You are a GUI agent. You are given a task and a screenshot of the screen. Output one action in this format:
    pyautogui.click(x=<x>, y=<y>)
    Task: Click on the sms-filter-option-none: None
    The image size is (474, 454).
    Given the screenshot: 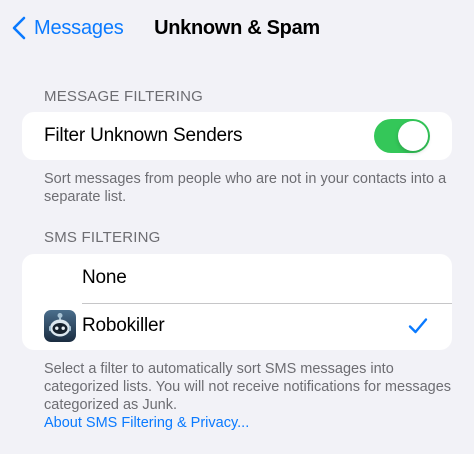 What is the action you would take?
    pyautogui.click(x=237, y=278)
    